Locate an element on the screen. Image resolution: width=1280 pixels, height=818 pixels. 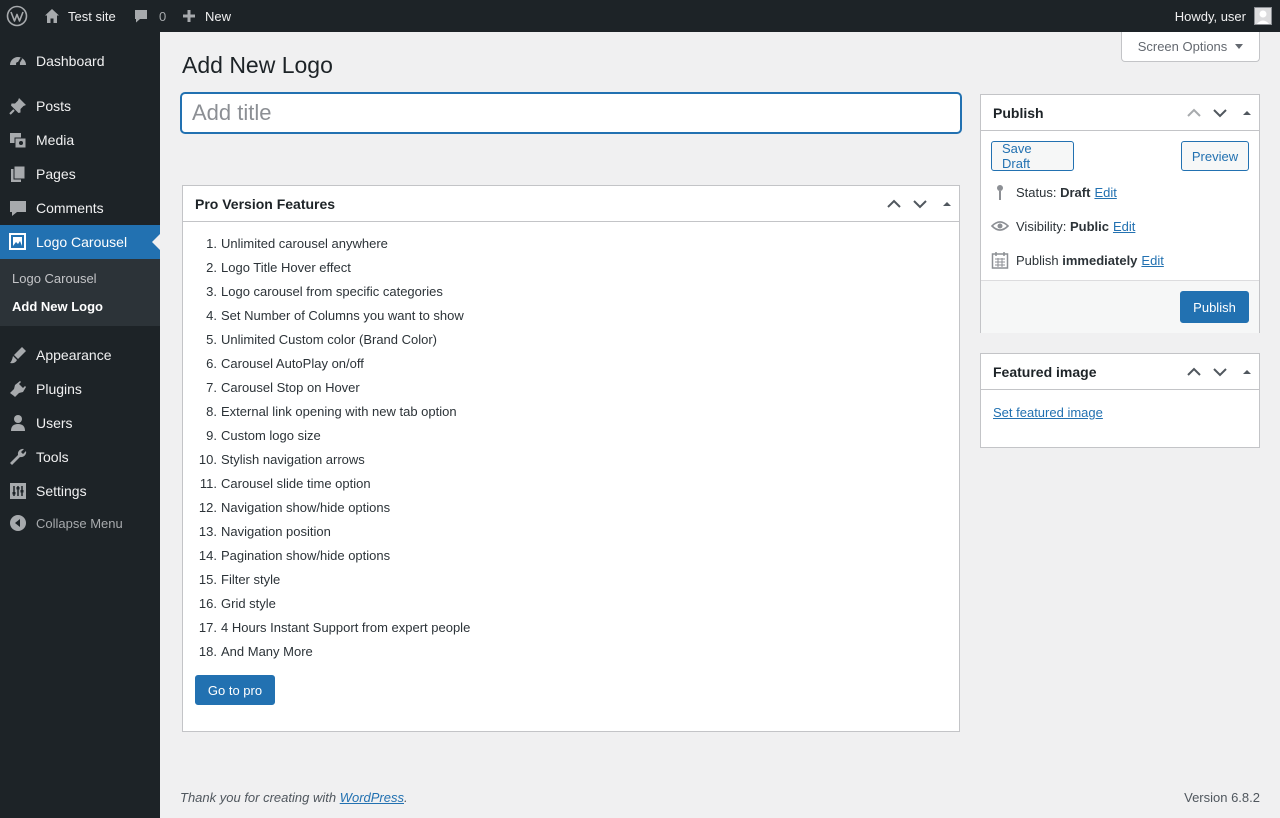
new-content-link: New is located at coordinates (206, 16).